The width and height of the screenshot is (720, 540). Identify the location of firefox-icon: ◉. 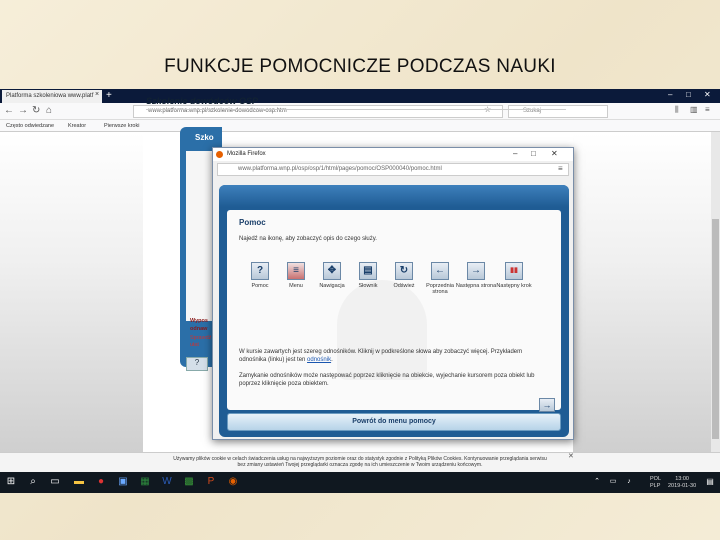
(233, 482).